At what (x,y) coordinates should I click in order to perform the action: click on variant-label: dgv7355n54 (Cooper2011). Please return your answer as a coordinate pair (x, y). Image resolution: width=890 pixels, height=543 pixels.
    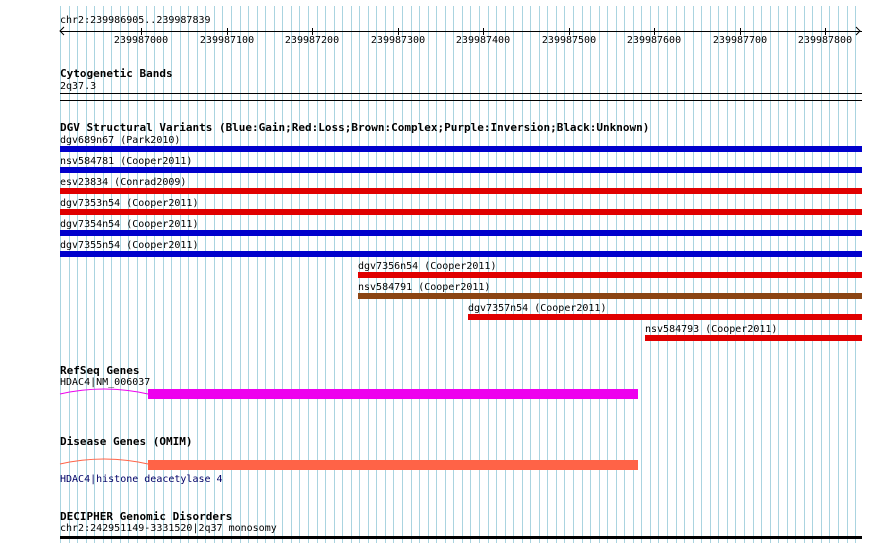
    Looking at the image, I should click on (129, 245).